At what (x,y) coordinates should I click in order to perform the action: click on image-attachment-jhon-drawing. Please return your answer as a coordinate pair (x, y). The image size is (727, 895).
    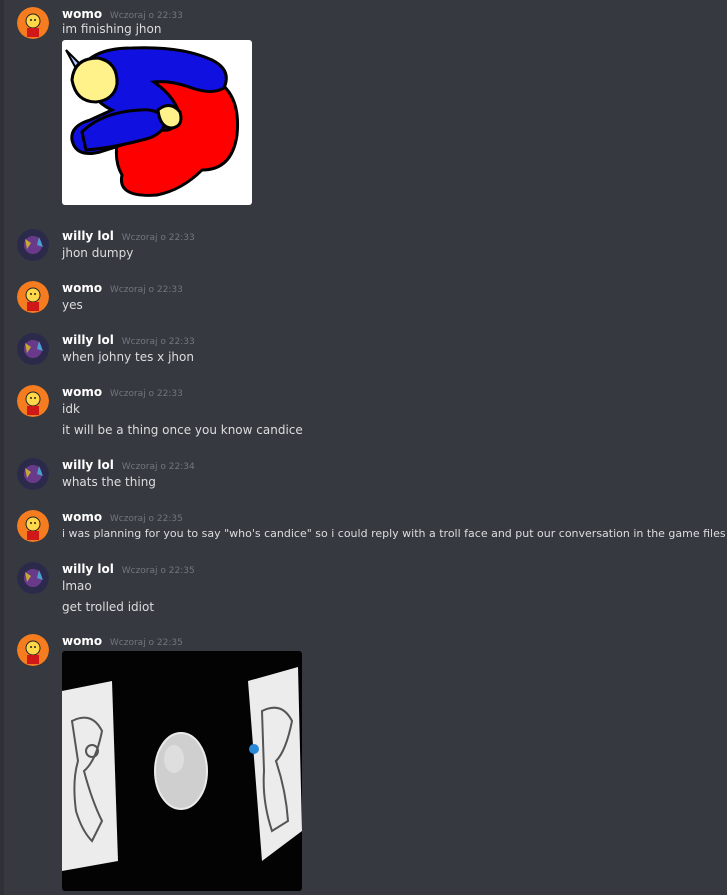
    Looking at the image, I should click on (157, 122).